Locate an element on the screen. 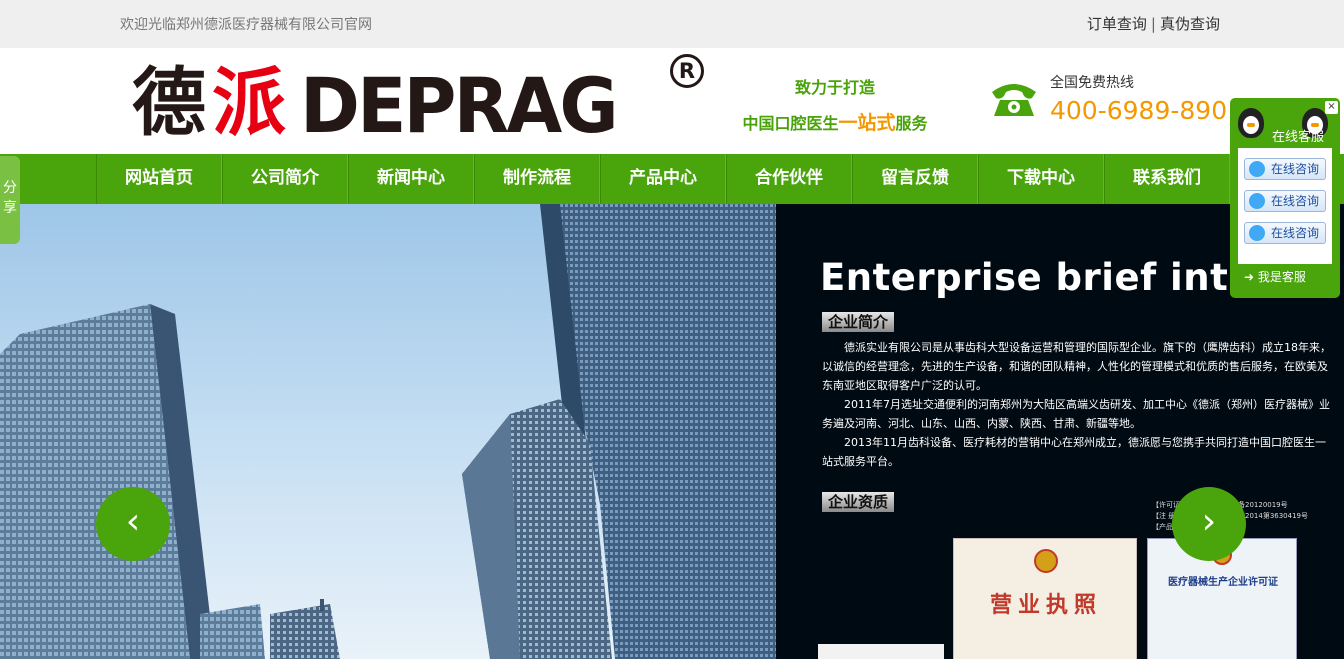  hotline-number: 400-6989-890 is located at coordinates (1139, 110).